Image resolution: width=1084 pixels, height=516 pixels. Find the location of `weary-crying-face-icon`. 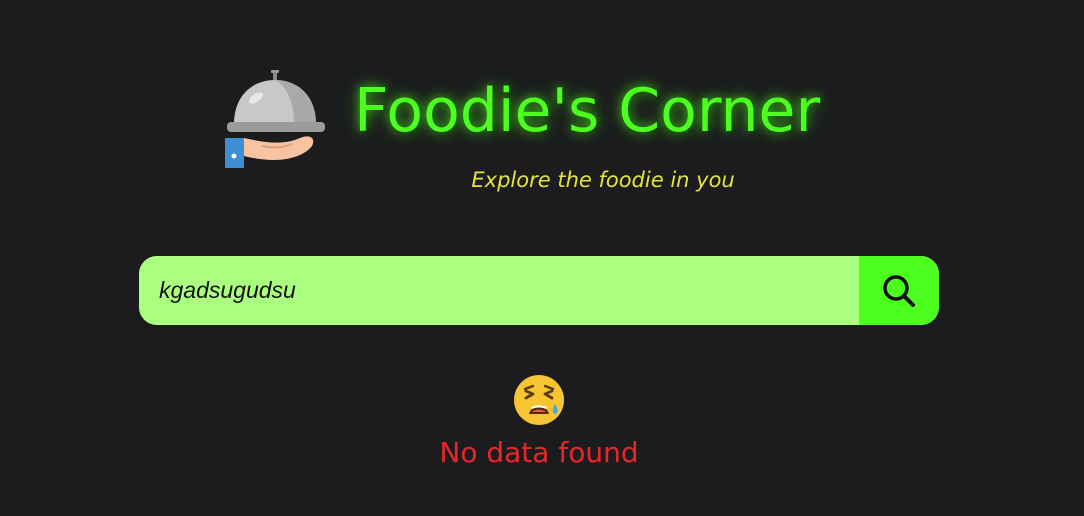

weary-crying-face-icon is located at coordinates (539, 400).